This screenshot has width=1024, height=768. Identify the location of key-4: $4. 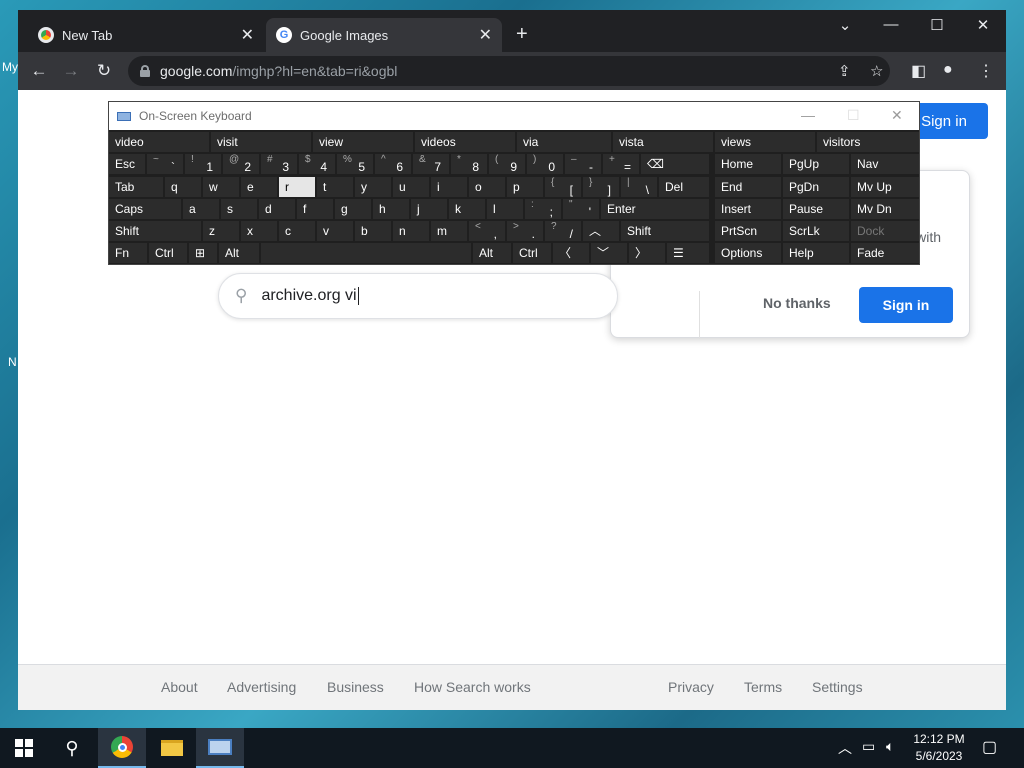
(317, 164).